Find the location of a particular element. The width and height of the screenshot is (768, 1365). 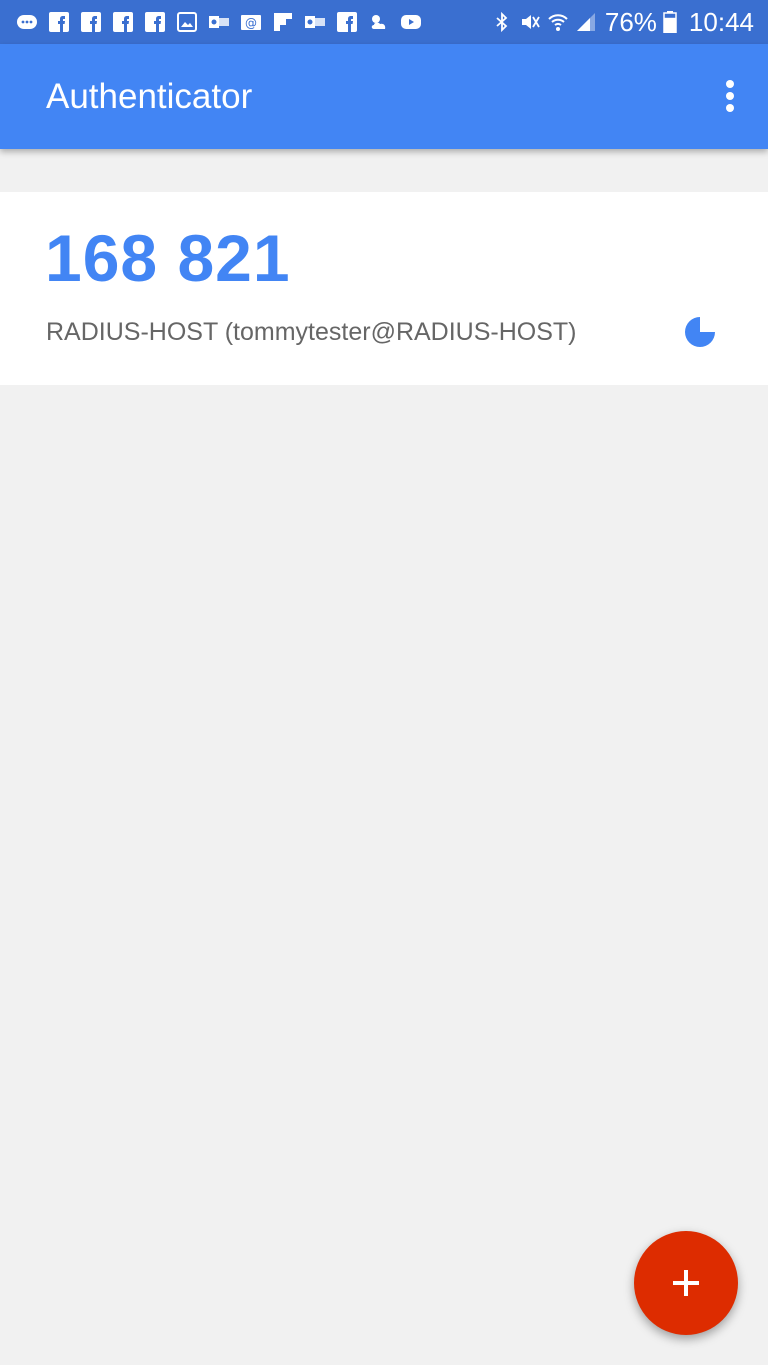

messenger-icon is located at coordinates (27, 22).